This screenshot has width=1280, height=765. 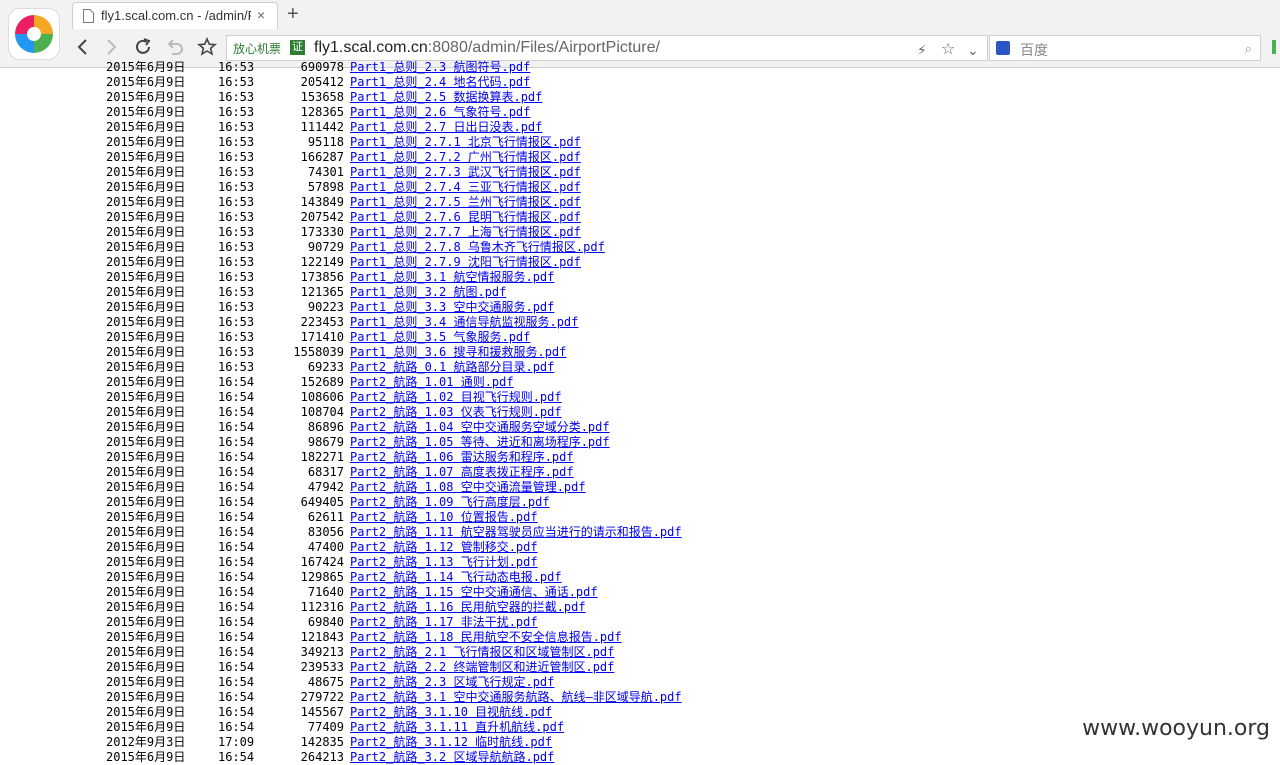 I want to click on new-tab-button: +, so click(x=293, y=14).